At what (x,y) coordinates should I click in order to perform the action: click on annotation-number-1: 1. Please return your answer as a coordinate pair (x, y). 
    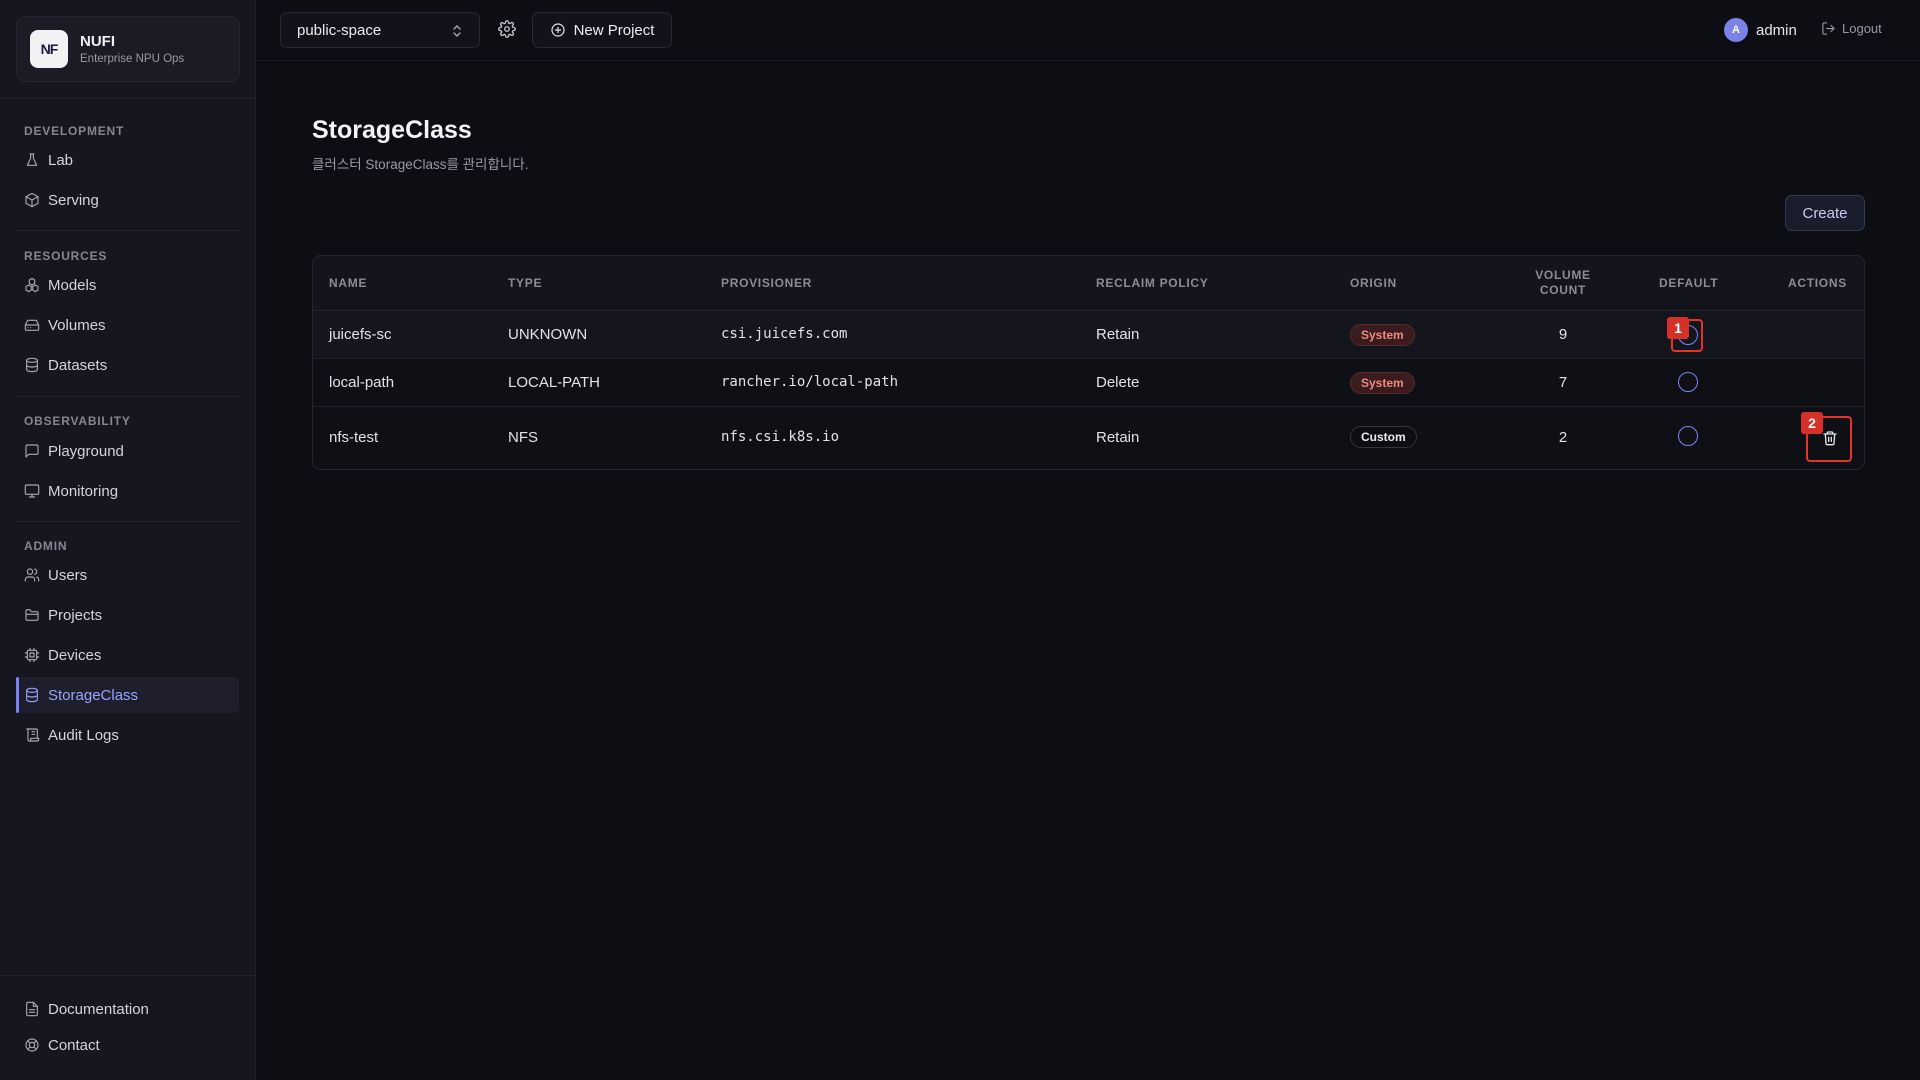
    Looking at the image, I should click on (1678, 328).